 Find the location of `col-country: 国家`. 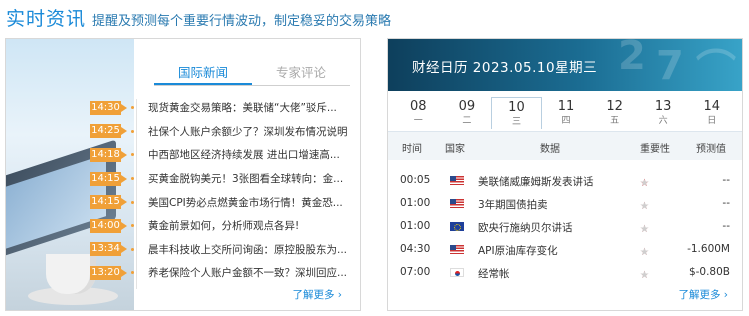

col-country: 国家 is located at coordinates (455, 149).